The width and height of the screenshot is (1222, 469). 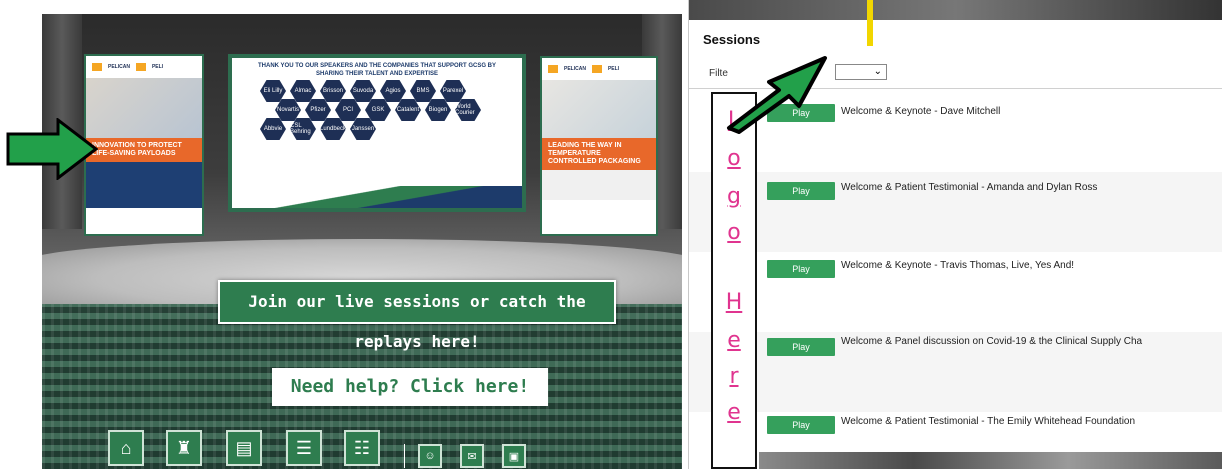 What do you see at coordinates (870, 23) in the screenshot?
I see `yellow-marker` at bounding box center [870, 23].